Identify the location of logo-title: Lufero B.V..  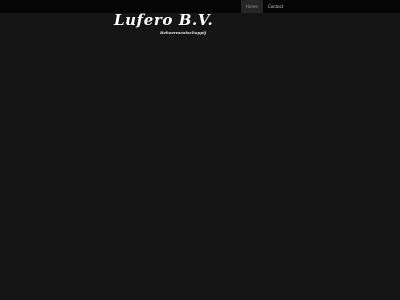
(164, 20).